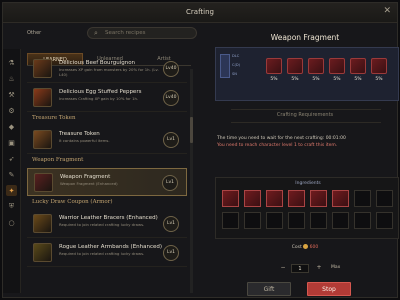 The height and width of the screenshot is (300, 400). What do you see at coordinates (283, 268) in the screenshot?
I see `decrease-button: −` at bounding box center [283, 268].